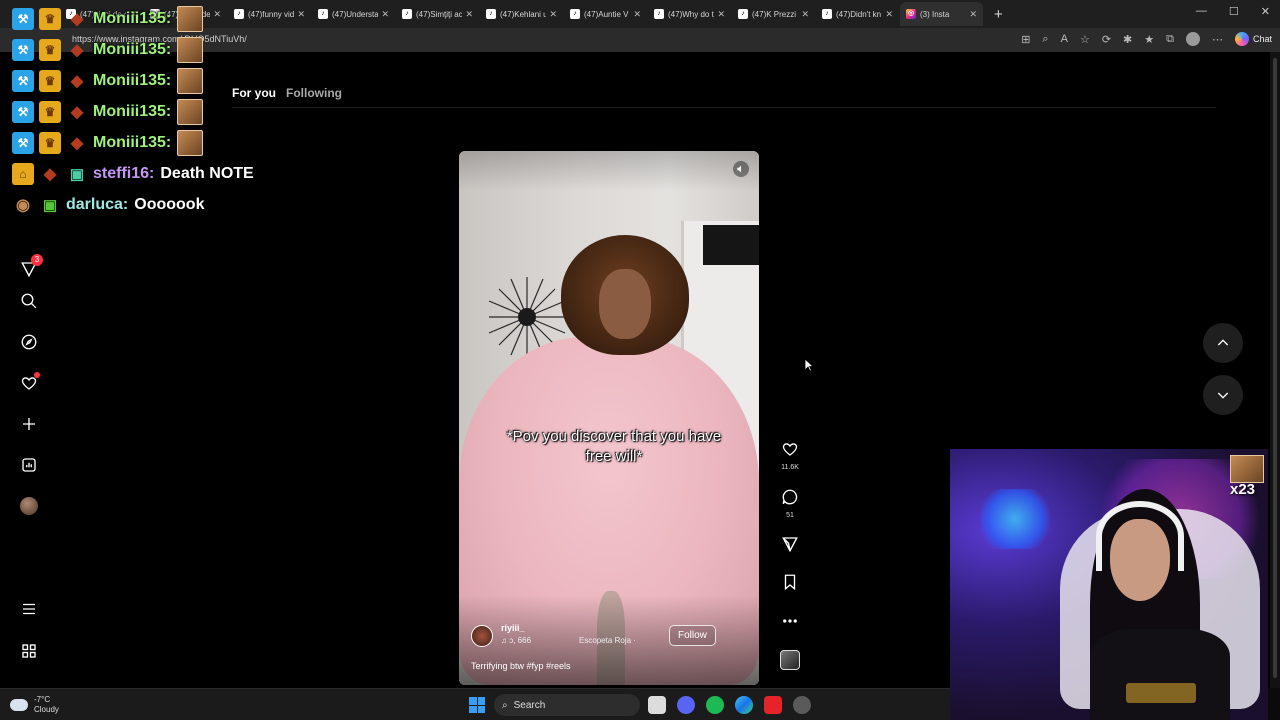 The height and width of the screenshot is (720, 1280). I want to click on scrollbar-thumb, so click(1275, 368).